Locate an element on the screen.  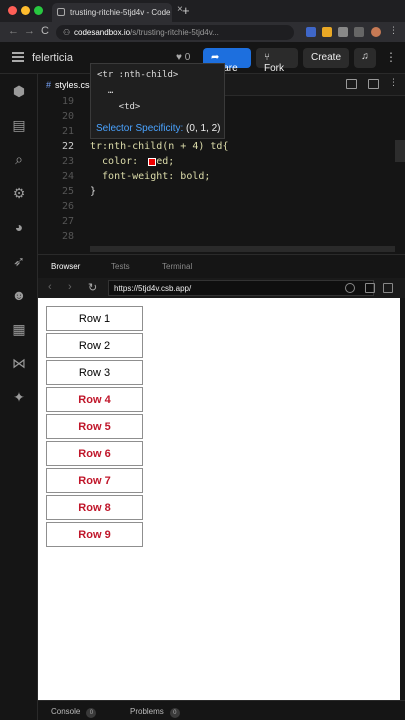
live-users-icon: ☻ is located at coordinates (19, 295).